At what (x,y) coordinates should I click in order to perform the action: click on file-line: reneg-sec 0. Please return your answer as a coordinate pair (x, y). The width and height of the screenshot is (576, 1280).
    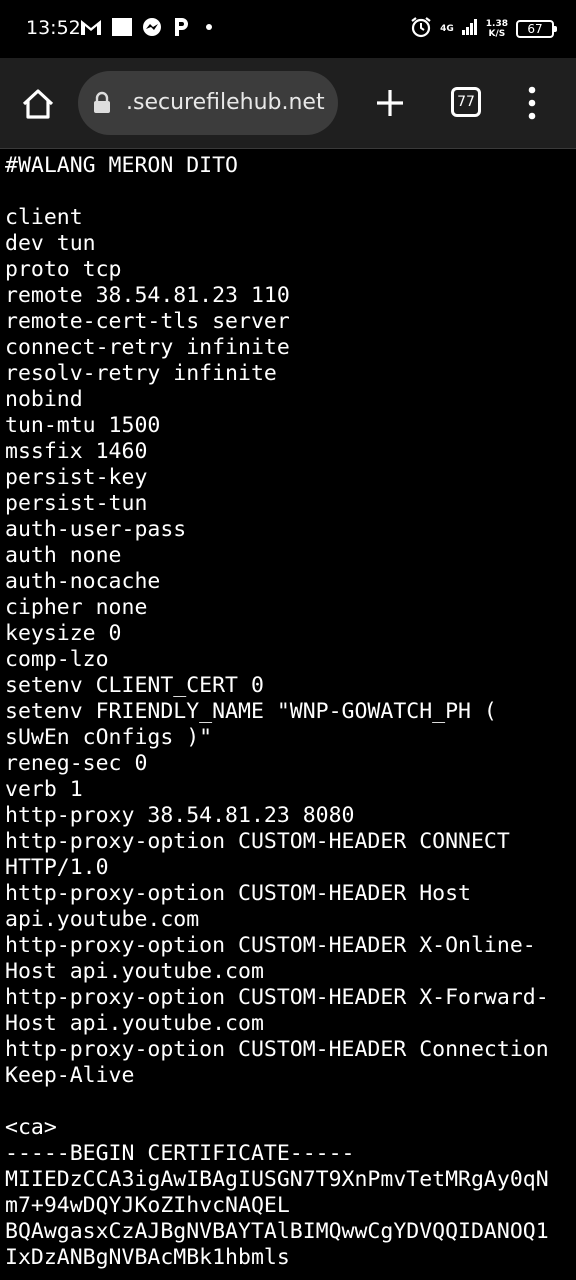
    Looking at the image, I should click on (76, 763).